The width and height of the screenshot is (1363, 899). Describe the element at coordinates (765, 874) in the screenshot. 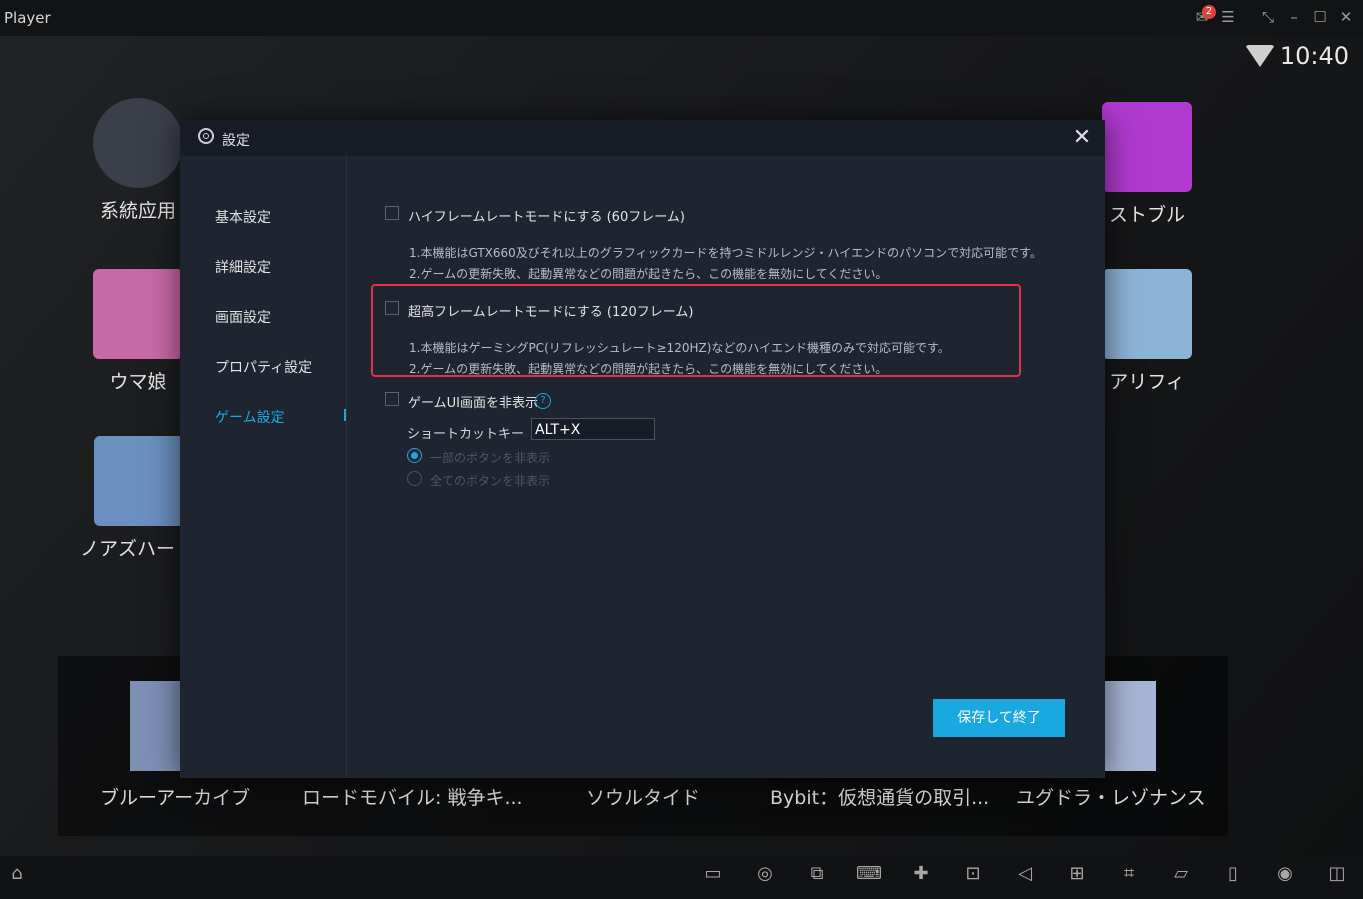

I see `screen-record-icon: ◎` at that location.